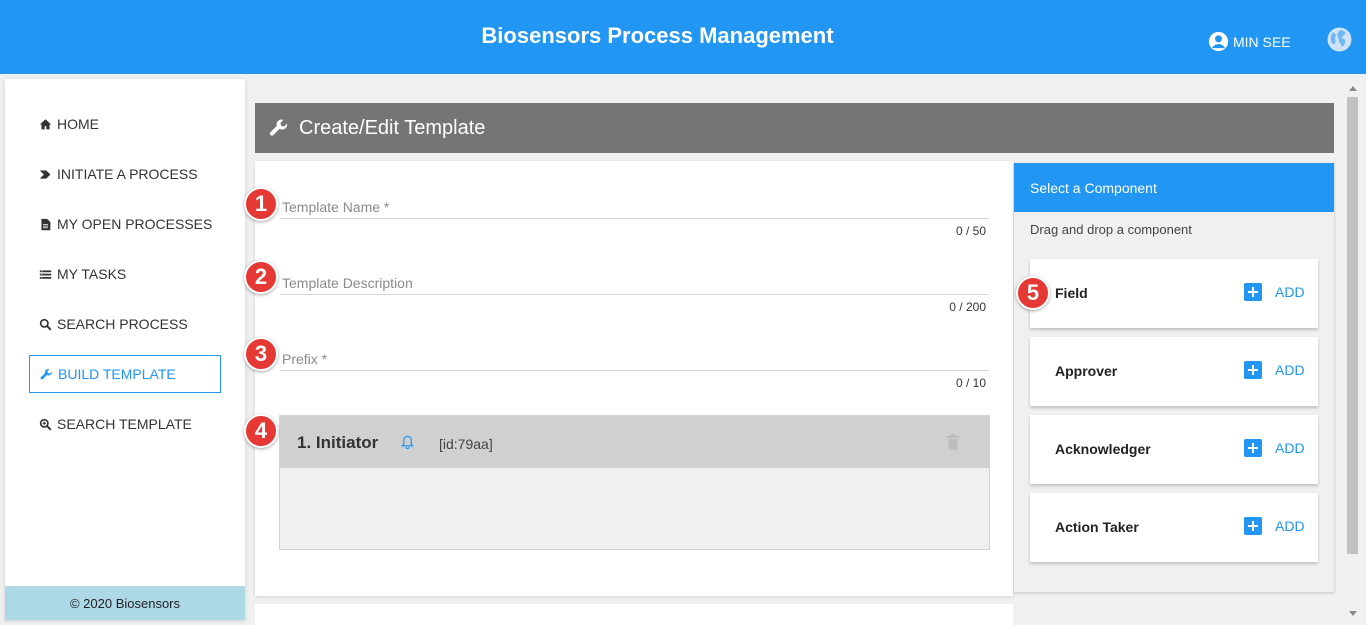 This screenshot has height=625, width=1366. I want to click on component-action-taker: Action Taker ADD, so click(1174, 527).